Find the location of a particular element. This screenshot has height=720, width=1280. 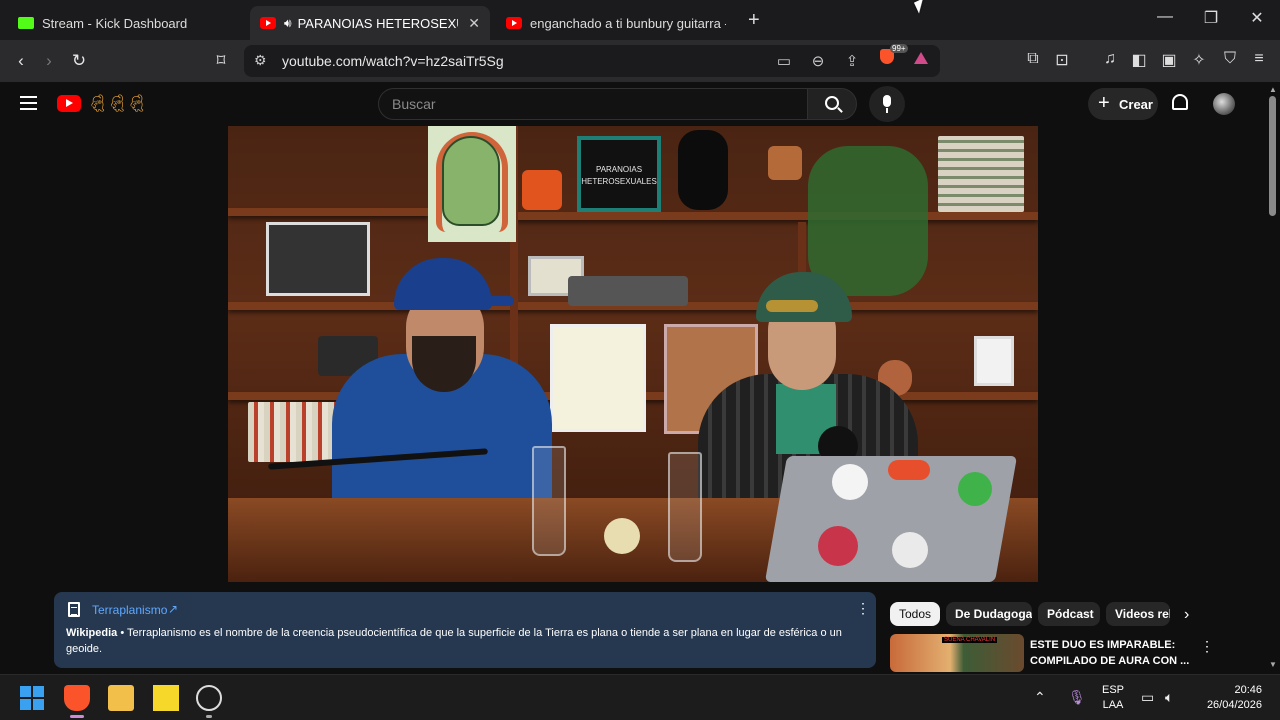

microphone-icon is located at coordinates (887, 101).